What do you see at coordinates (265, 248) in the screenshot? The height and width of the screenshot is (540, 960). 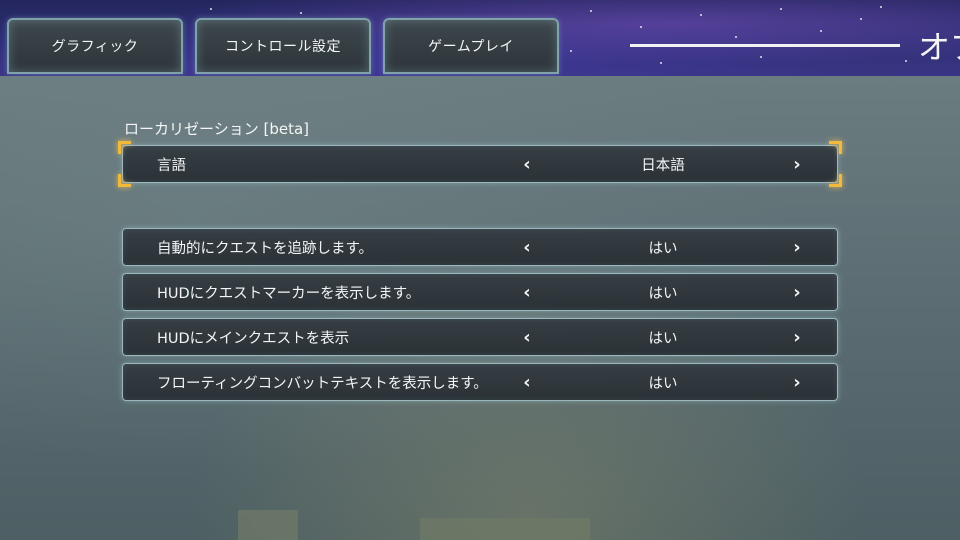 I see `option-label: 自動的にクエストを追跡します。` at bounding box center [265, 248].